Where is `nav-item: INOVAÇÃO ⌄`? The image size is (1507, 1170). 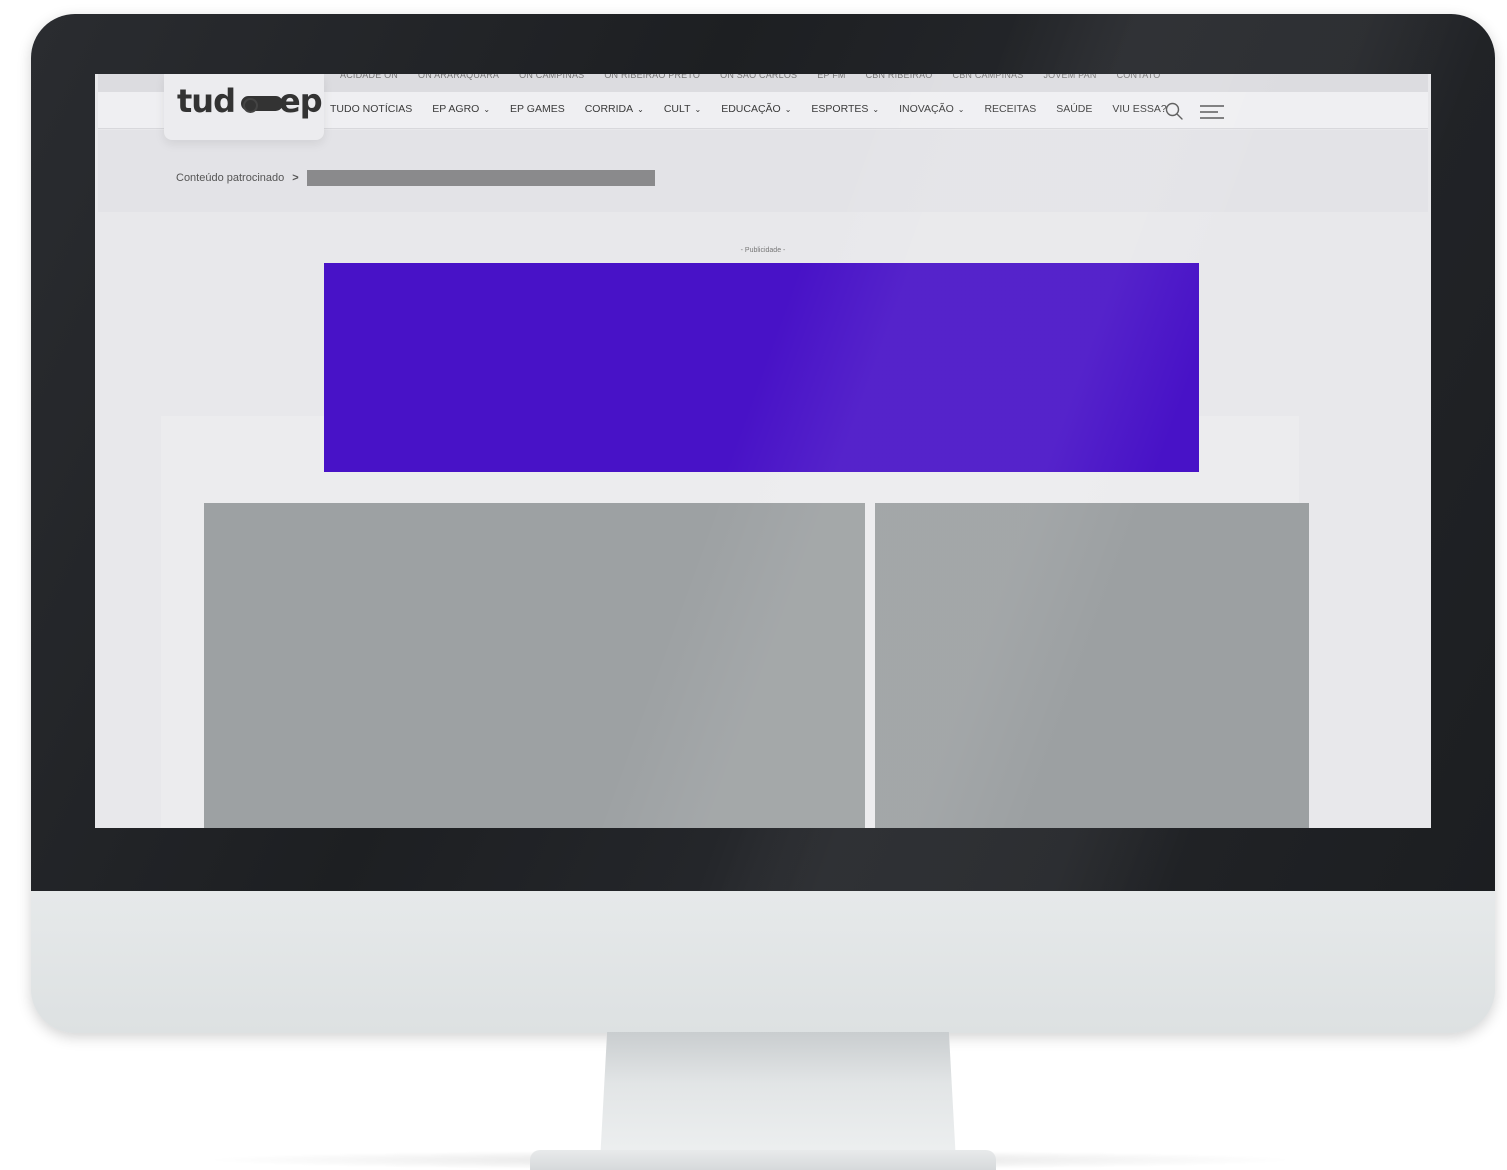 nav-item: INOVAÇÃO ⌄ is located at coordinates (931, 109).